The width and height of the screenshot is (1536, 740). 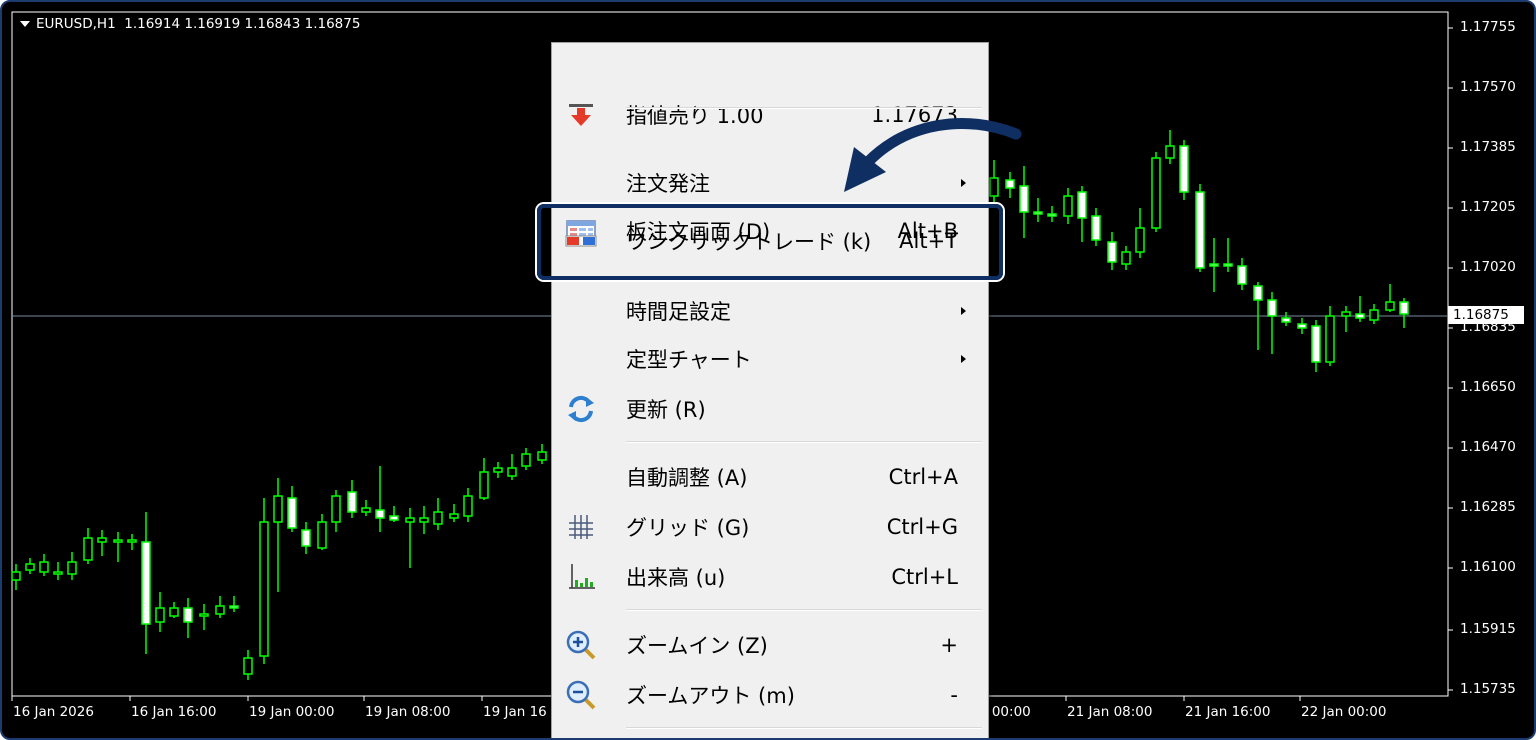 What do you see at coordinates (1228, 712) in the screenshot?
I see `time-axis-label: 21 Jan 16:00` at bounding box center [1228, 712].